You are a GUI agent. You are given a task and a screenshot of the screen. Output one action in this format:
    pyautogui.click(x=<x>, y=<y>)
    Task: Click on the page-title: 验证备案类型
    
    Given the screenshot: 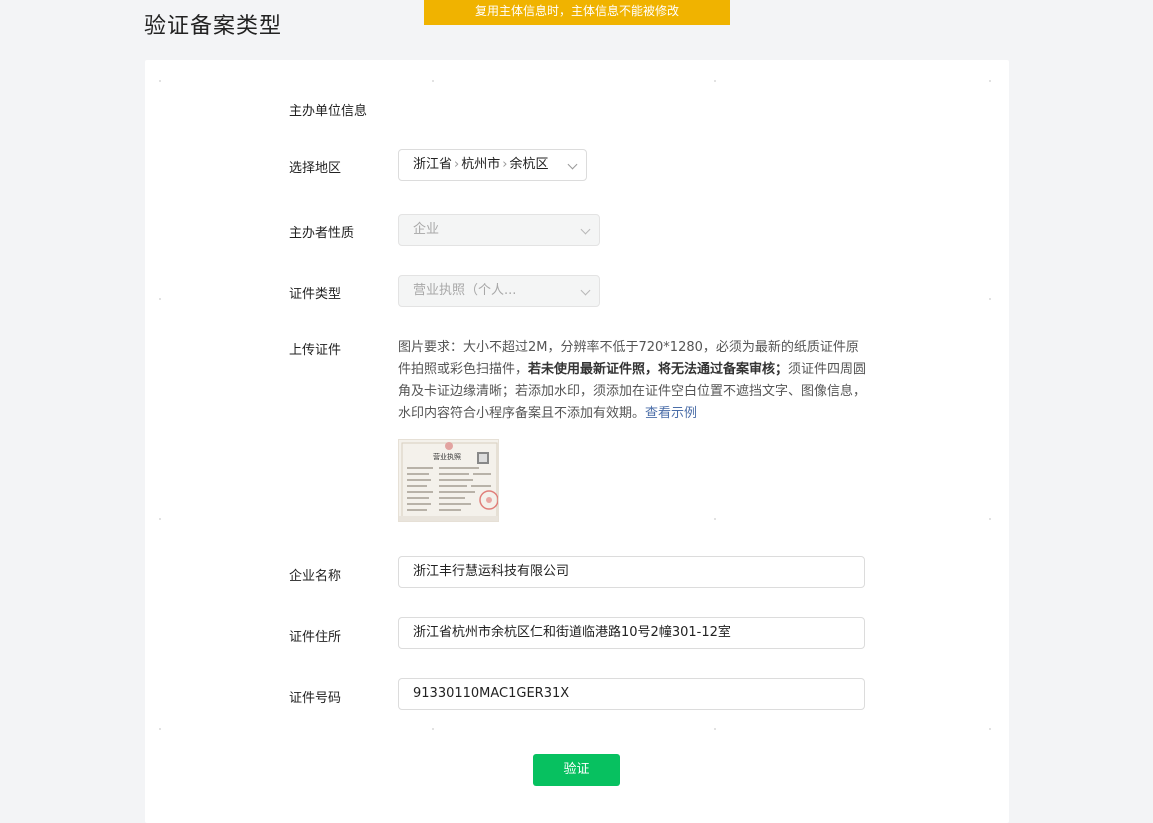 What is the action you would take?
    pyautogui.click(x=213, y=26)
    